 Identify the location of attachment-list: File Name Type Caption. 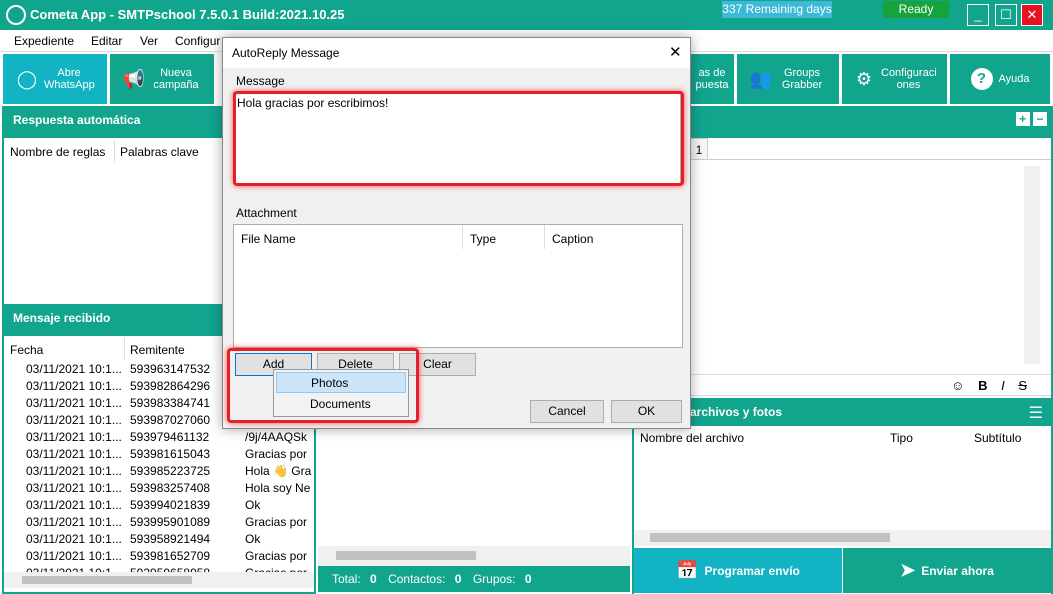
(458, 286).